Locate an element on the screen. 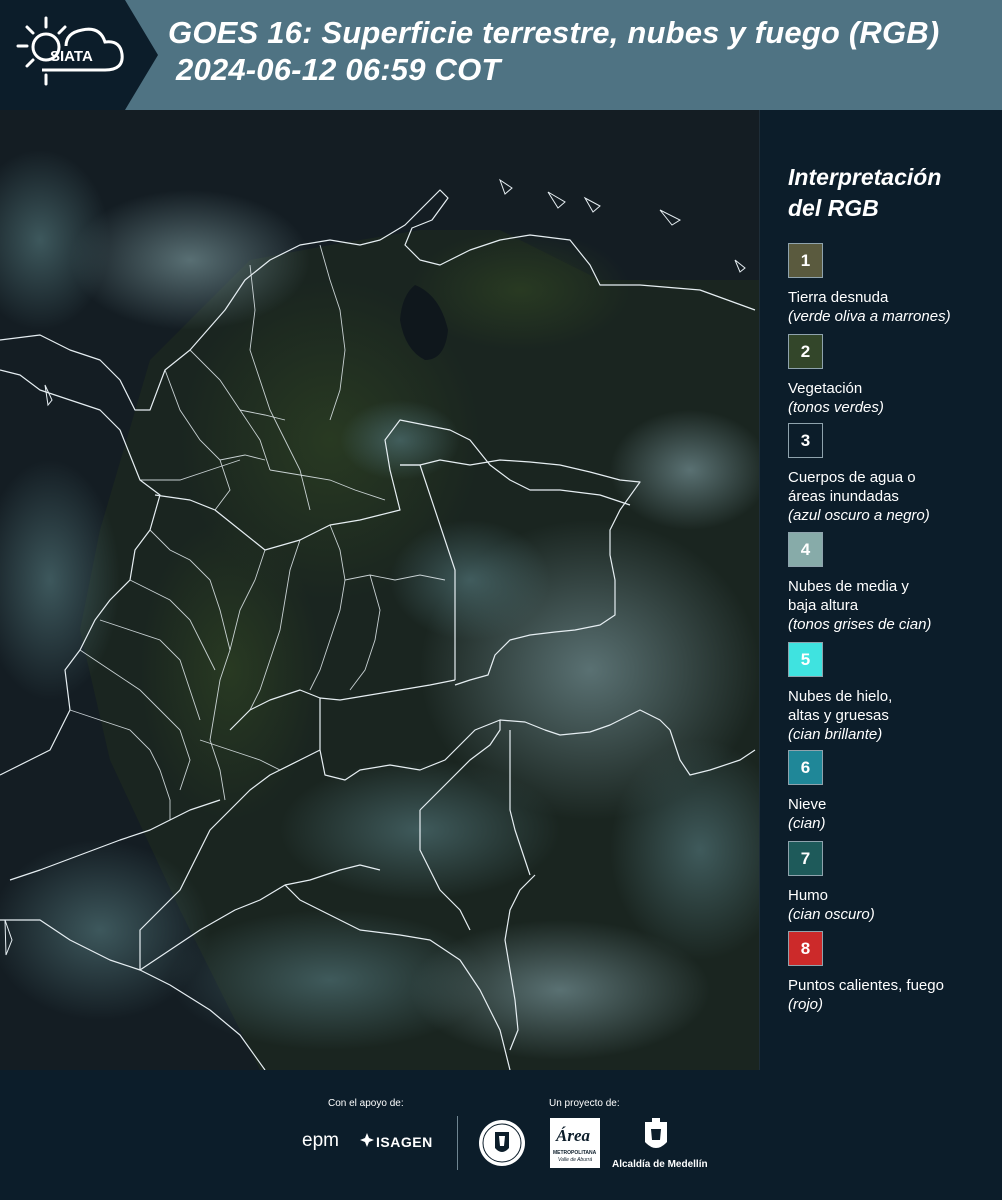 The width and height of the screenshot is (1002, 1200). title-line-2: 2024-06-12 06:59 COT is located at coordinates (338, 69).